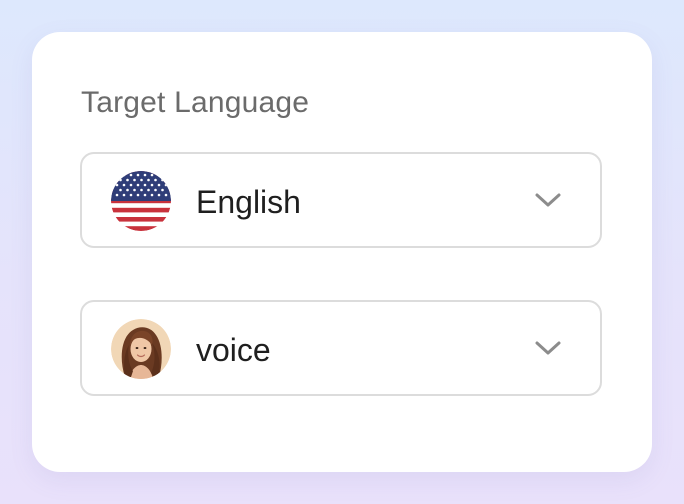 The width and height of the screenshot is (684, 504). What do you see at coordinates (141, 349) in the screenshot?
I see `woman-avatar` at bounding box center [141, 349].